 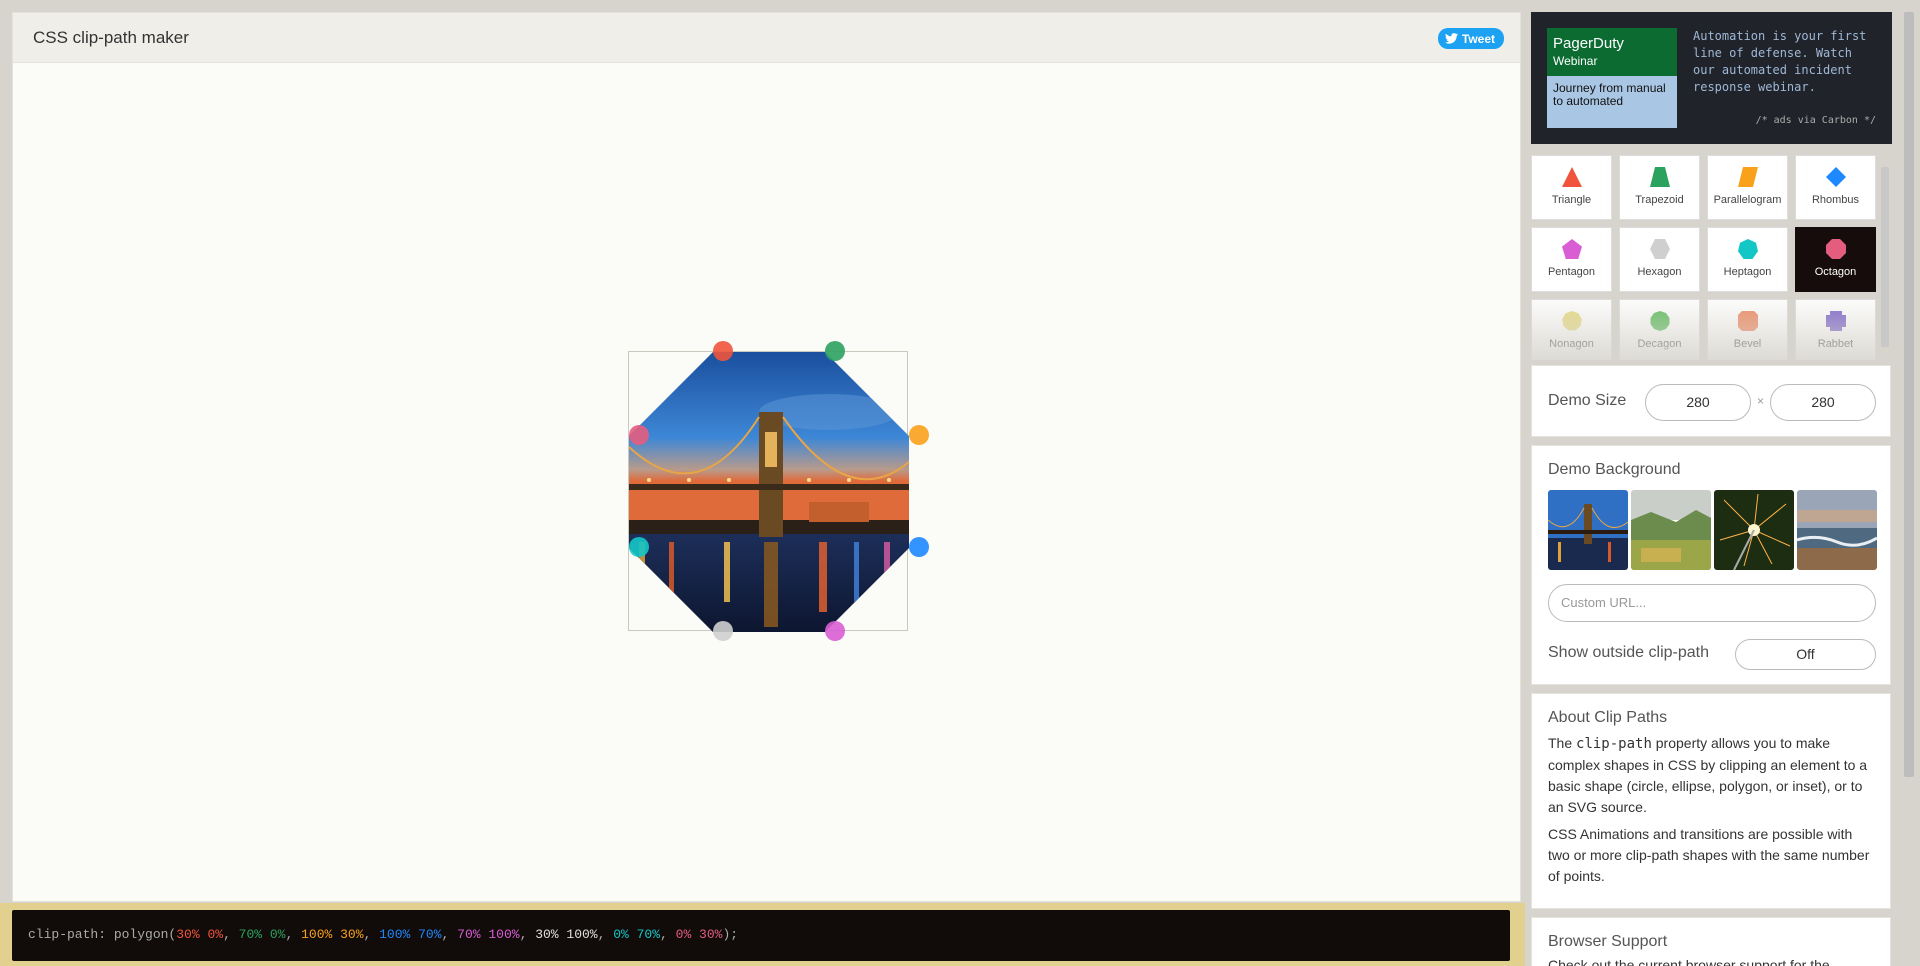 I want to click on shape-option-parallelogram: Parallelogram, so click(x=1747, y=187).